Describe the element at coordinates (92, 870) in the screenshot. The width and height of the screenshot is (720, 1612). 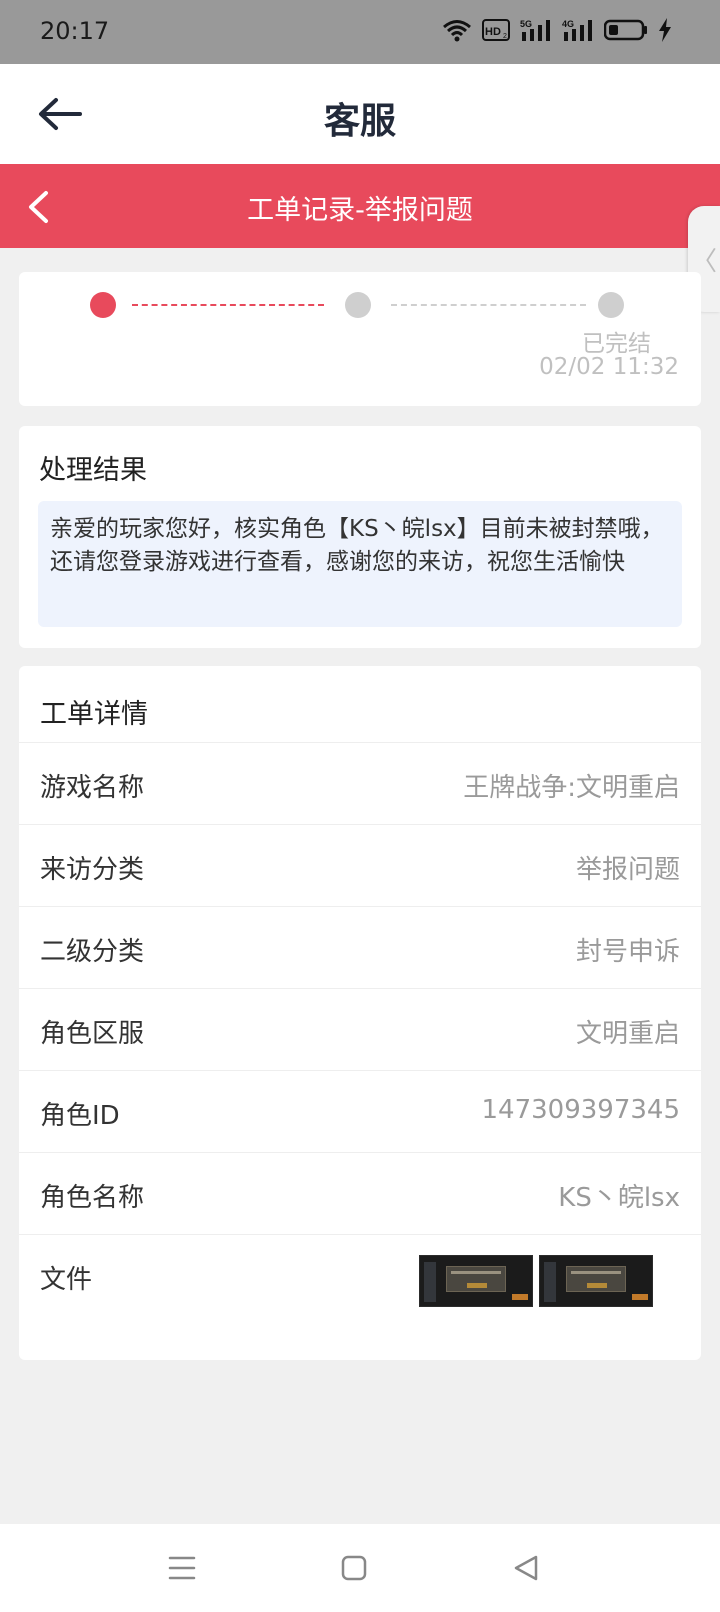
I see `detail-label: 来访分类` at that location.